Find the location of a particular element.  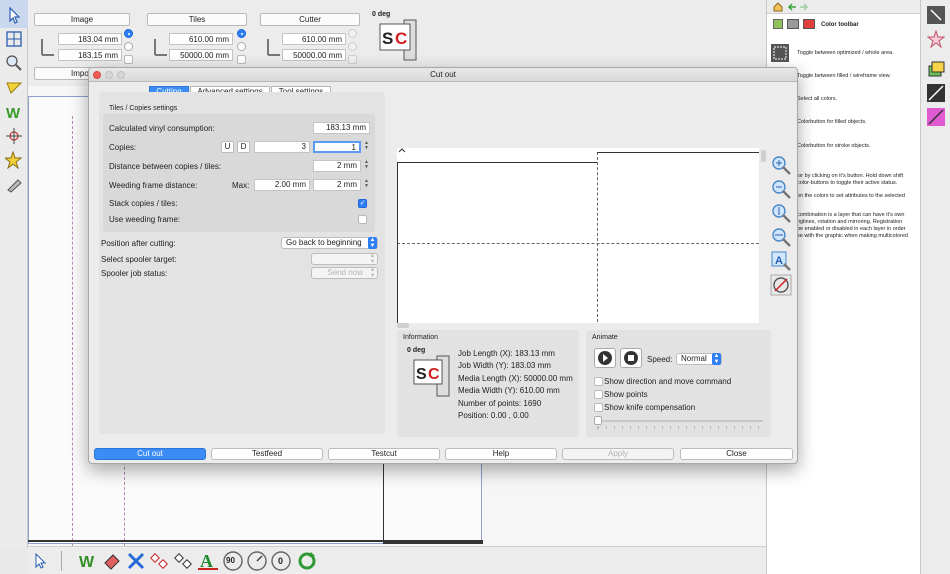

pen-icon is located at coordinates (14, 88).